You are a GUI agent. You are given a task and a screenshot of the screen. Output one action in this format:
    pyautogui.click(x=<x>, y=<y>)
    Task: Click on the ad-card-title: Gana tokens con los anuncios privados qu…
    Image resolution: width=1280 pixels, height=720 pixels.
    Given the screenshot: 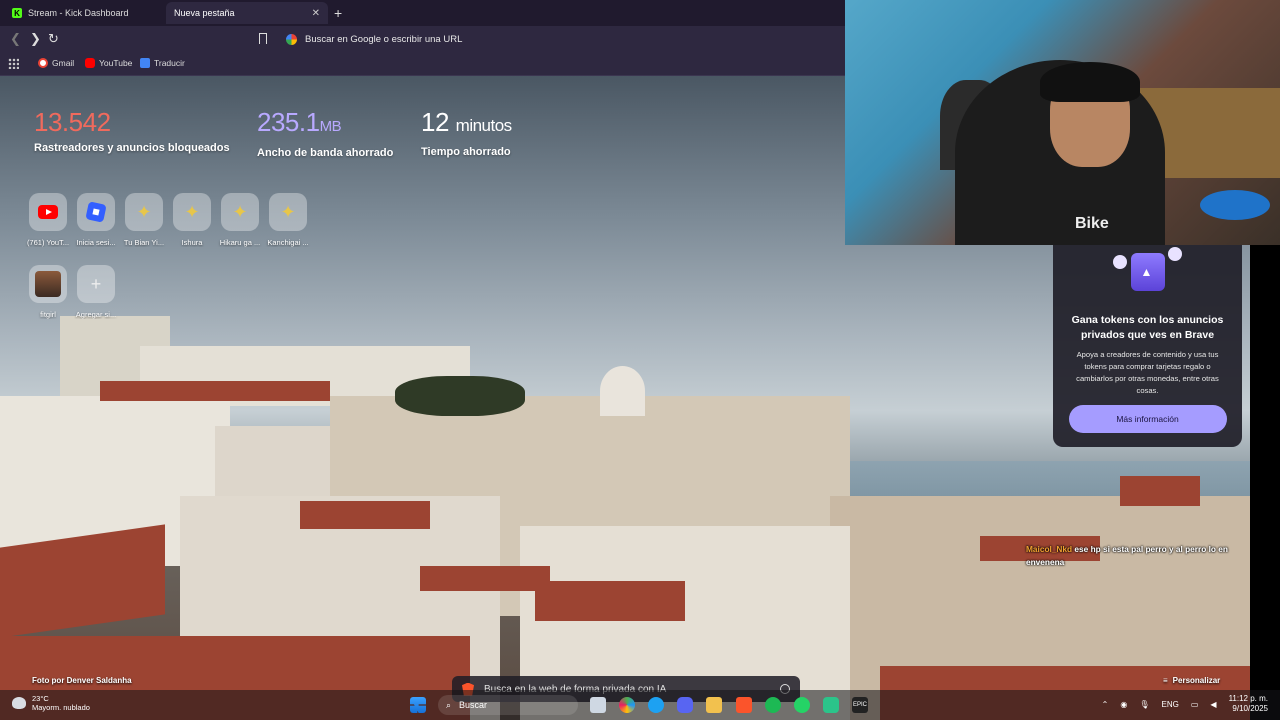 What is the action you would take?
    pyautogui.click(x=1147, y=327)
    